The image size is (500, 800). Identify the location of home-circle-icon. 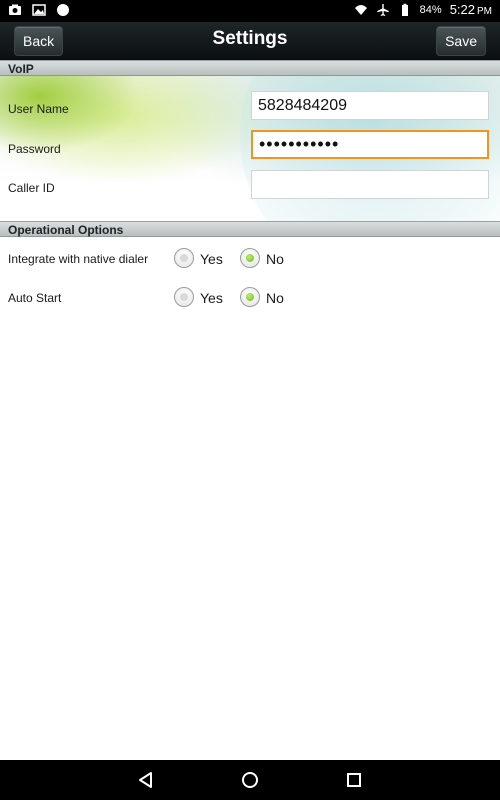
(250, 780).